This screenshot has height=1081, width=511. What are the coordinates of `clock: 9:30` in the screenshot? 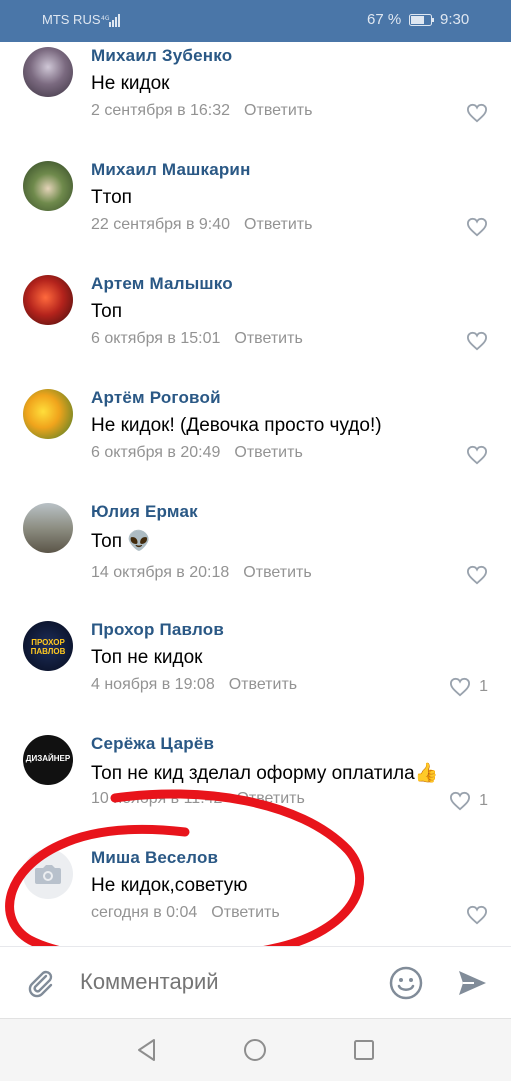 It's located at (455, 19).